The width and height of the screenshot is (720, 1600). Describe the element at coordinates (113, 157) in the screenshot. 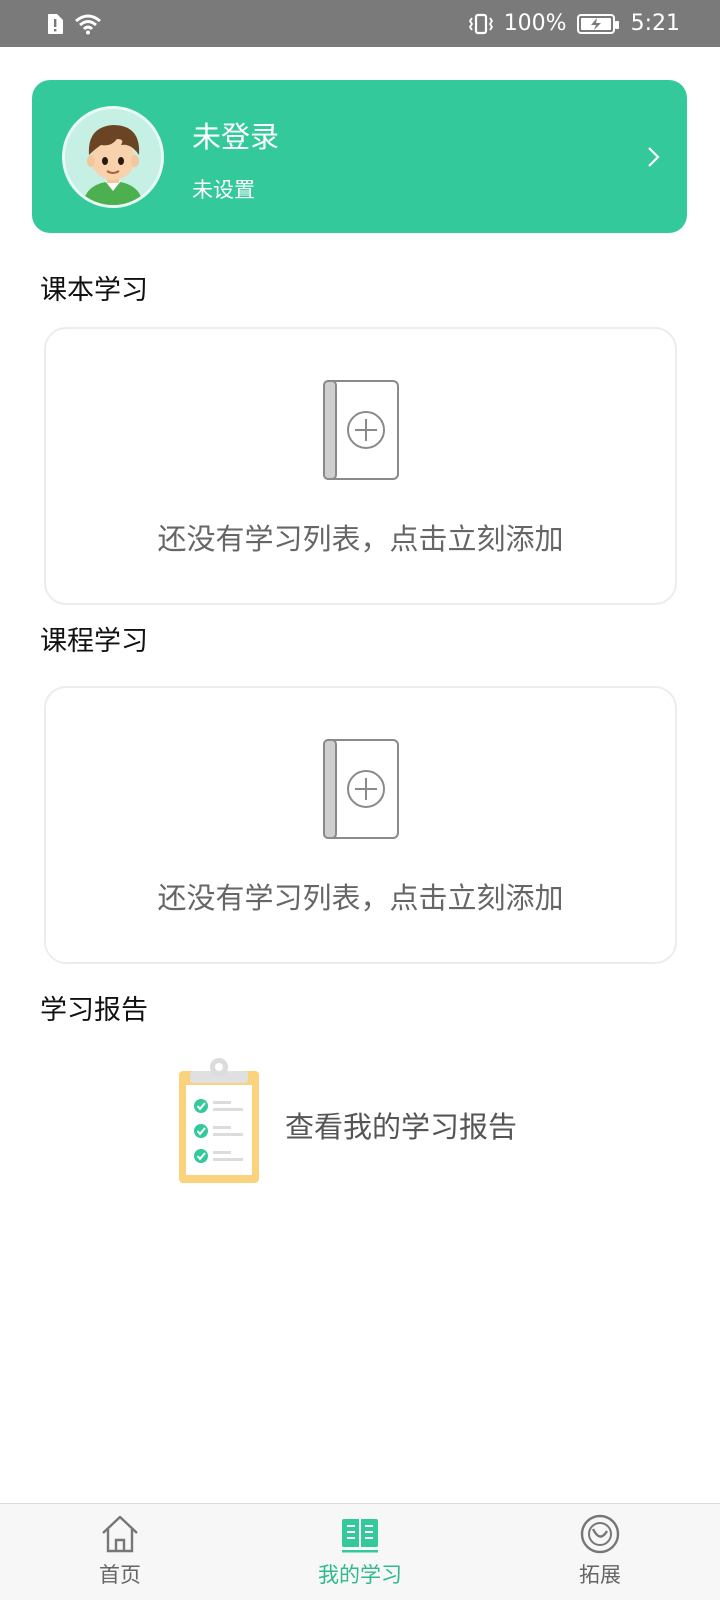

I see `avatar` at that location.